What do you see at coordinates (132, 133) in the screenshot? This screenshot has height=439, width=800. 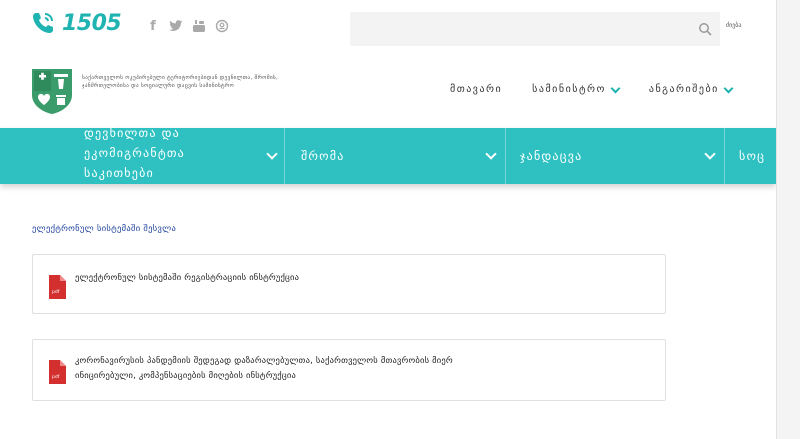 I see `category-label-line1: დევნილთა და` at bounding box center [132, 133].